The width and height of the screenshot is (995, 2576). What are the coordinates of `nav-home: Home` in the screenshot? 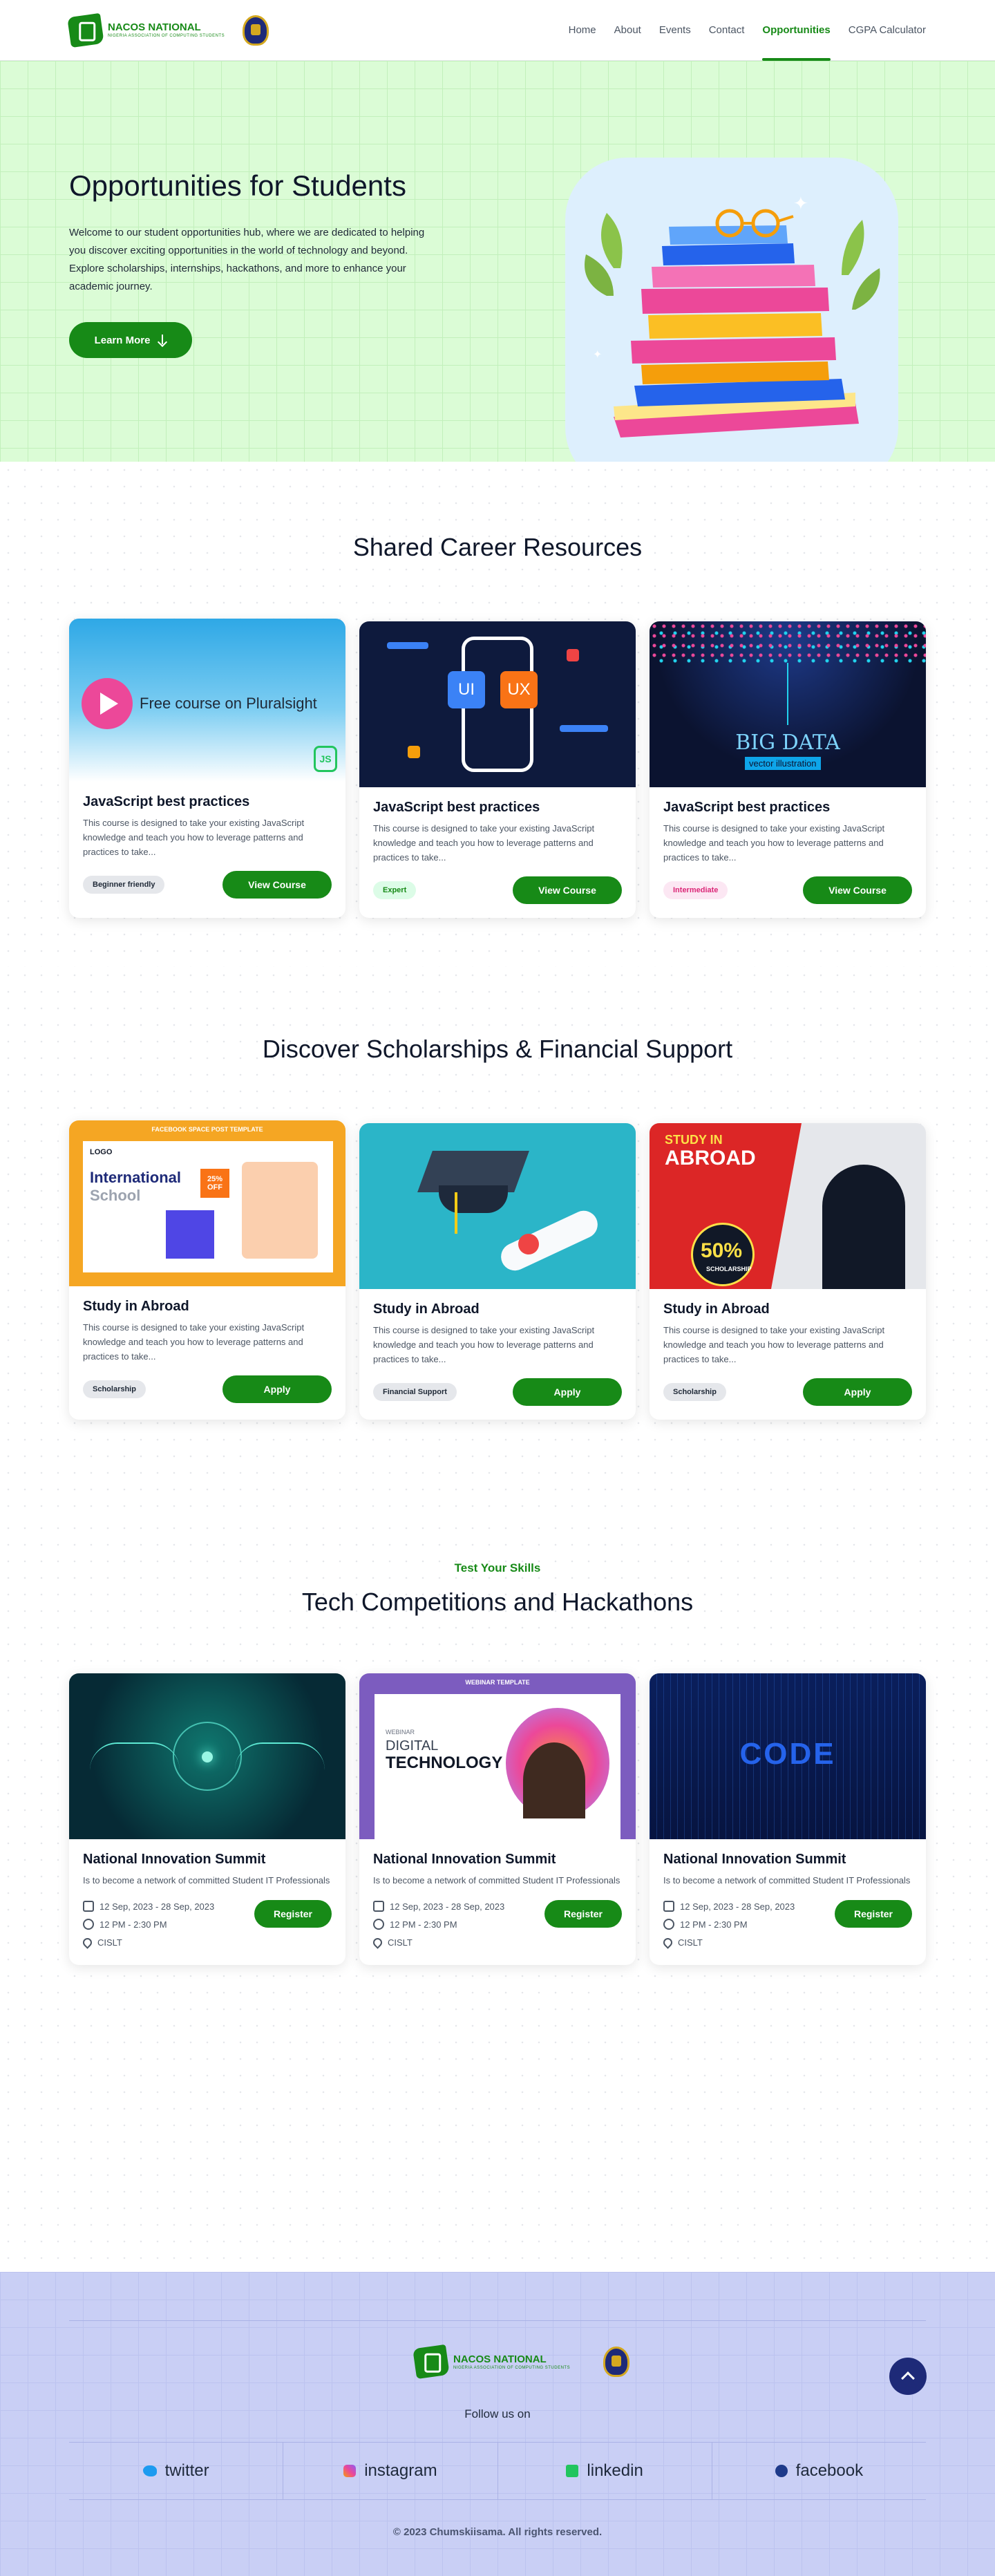 It's located at (582, 30).